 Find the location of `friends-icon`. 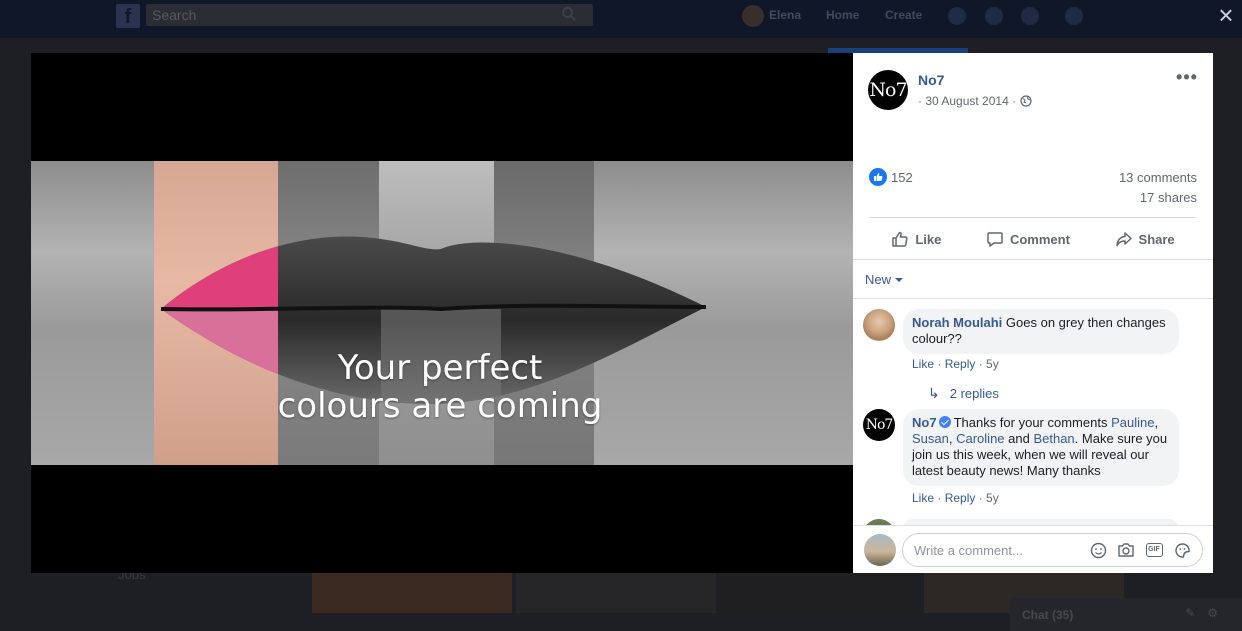

friends-icon is located at coordinates (957, 16).